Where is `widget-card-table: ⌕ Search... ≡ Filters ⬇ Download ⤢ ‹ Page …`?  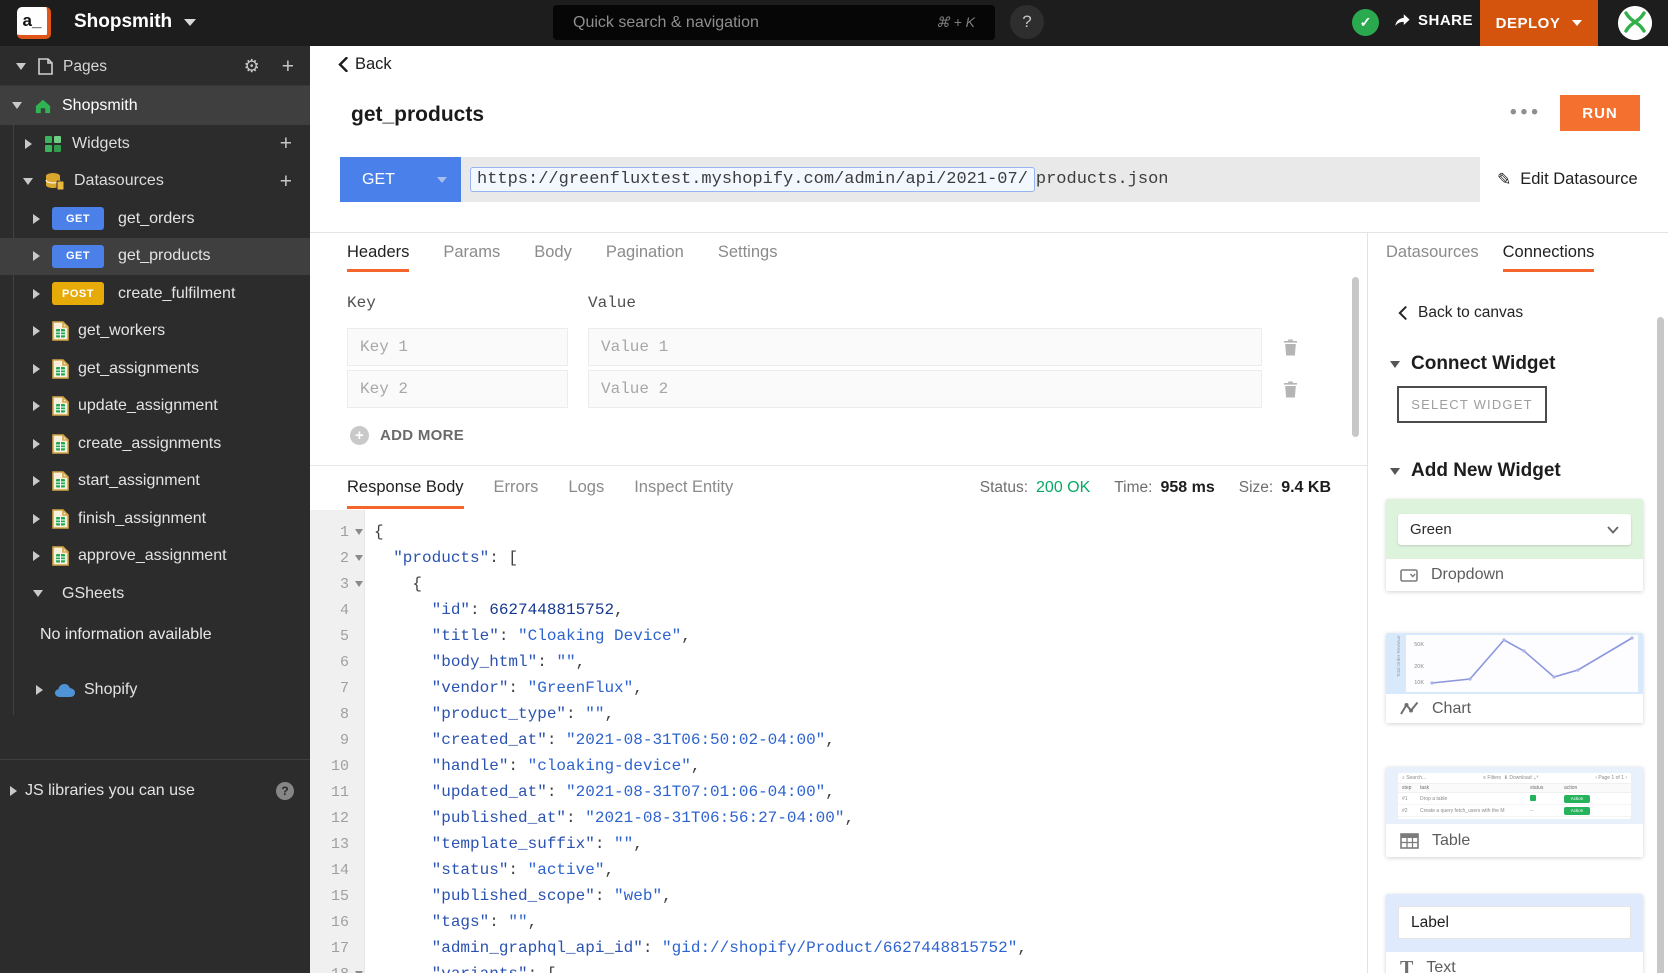
widget-card-table: ⌕ Search... ≡ Filters ⬇ Download ⤢ ‹ Page … is located at coordinates (1514, 812).